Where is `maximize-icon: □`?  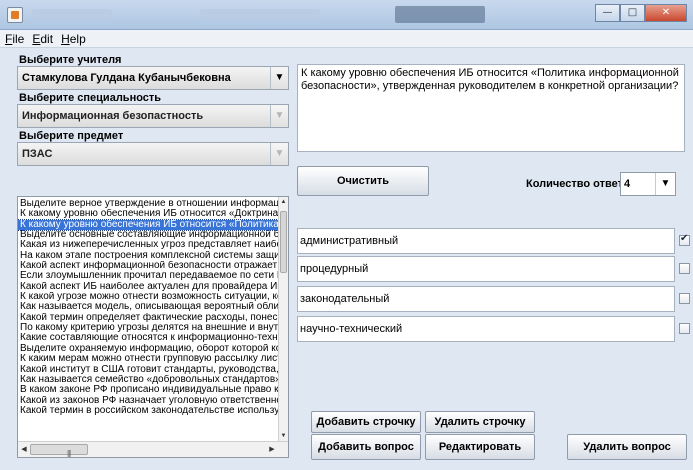 maximize-icon: □ is located at coordinates (632, 13).